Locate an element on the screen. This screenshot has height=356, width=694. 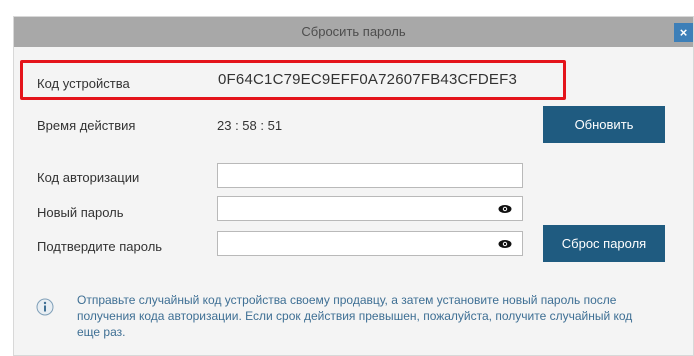
auth-code-input is located at coordinates (370, 175).